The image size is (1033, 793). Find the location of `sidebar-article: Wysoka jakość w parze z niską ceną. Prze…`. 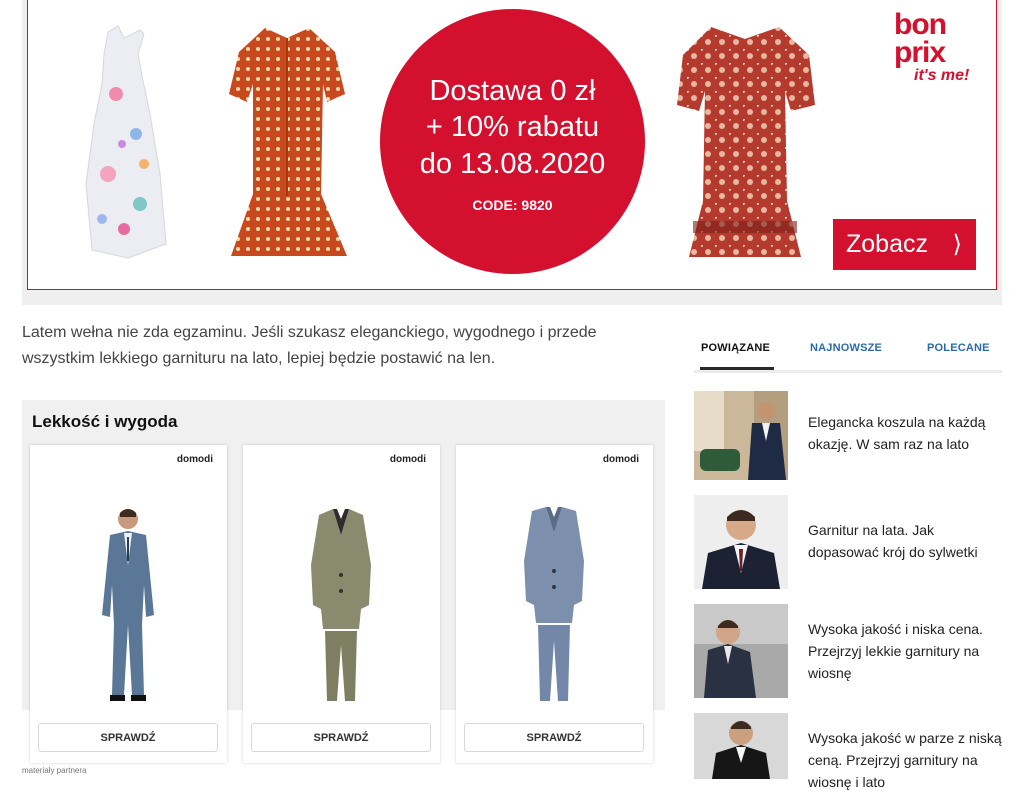

sidebar-article: Wysoka jakość w parze z niską ceną. Prze… is located at coordinates (848, 751).